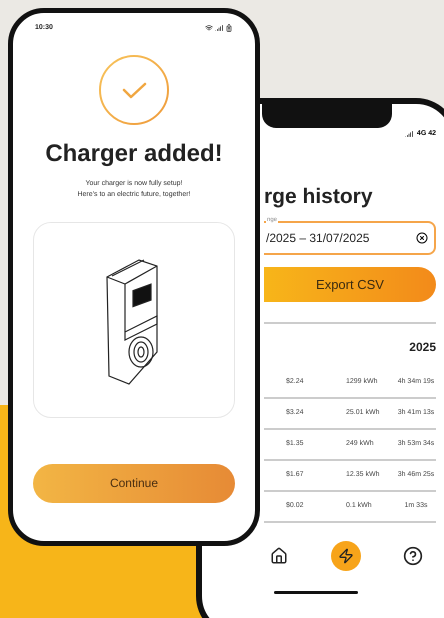  Describe the element at coordinates (279, 556) in the screenshot. I see `home-icon` at that location.